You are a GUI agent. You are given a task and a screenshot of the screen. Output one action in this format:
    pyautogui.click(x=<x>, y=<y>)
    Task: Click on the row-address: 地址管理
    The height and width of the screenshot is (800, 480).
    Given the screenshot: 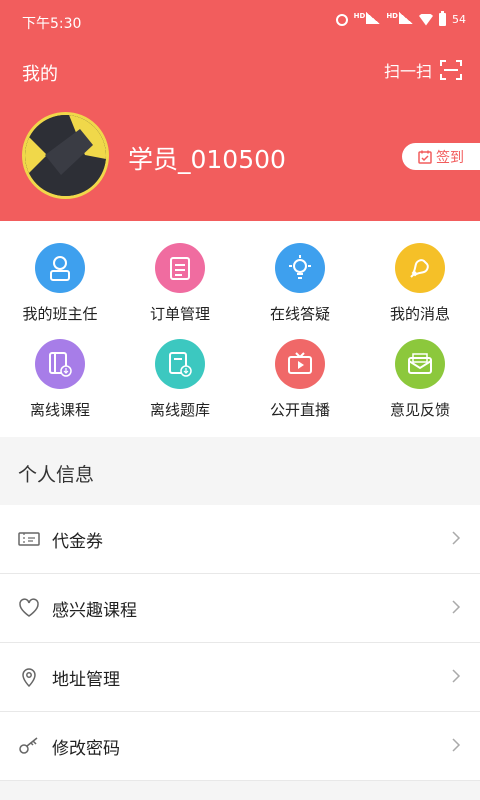 What is the action you would take?
    pyautogui.click(x=240, y=677)
    